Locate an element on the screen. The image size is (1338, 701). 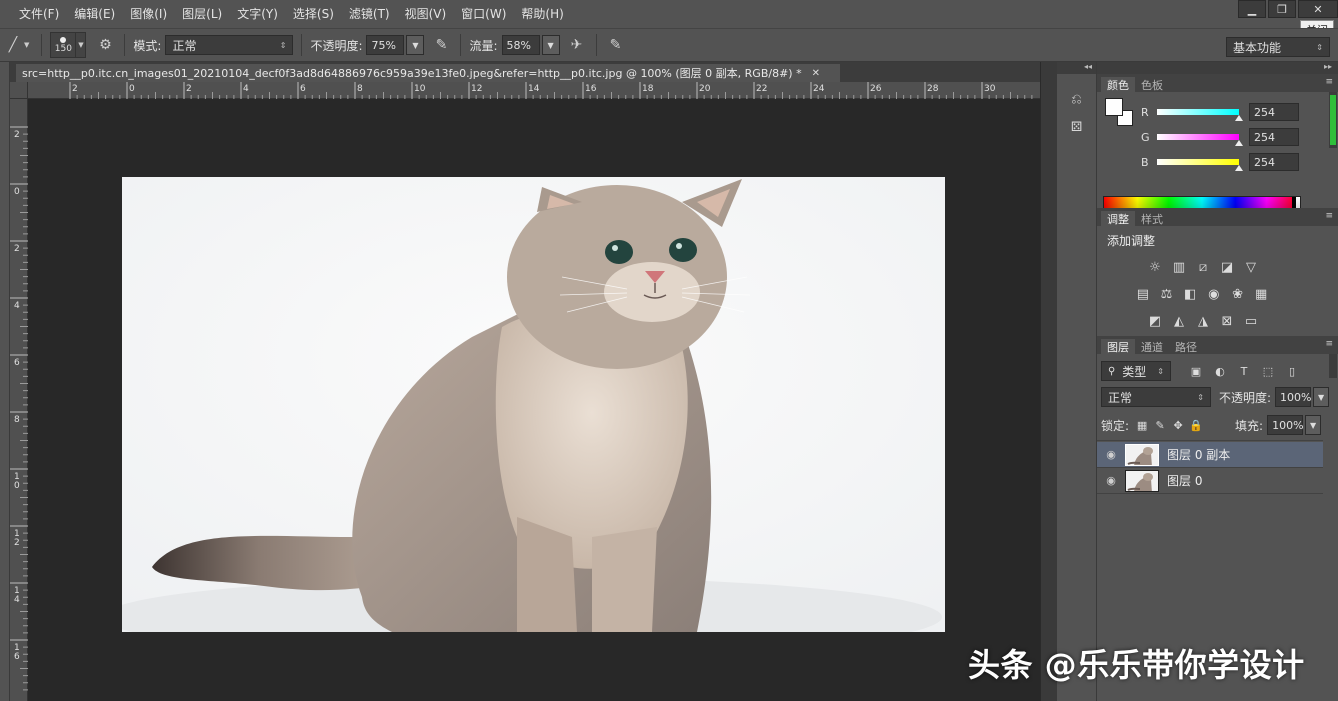
flow-dropdown-button: ▼ is located at coordinates (550, 45).